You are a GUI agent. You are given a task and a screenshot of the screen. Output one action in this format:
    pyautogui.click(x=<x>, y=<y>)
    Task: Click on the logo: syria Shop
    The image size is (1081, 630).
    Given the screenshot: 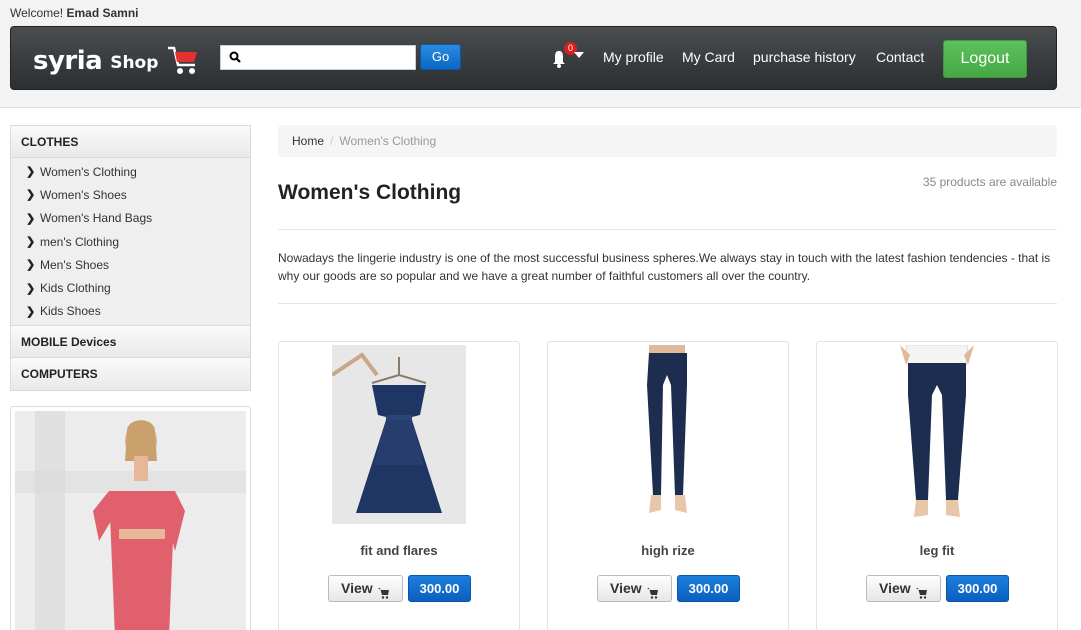 What is the action you would take?
    pyautogui.click(x=116, y=60)
    